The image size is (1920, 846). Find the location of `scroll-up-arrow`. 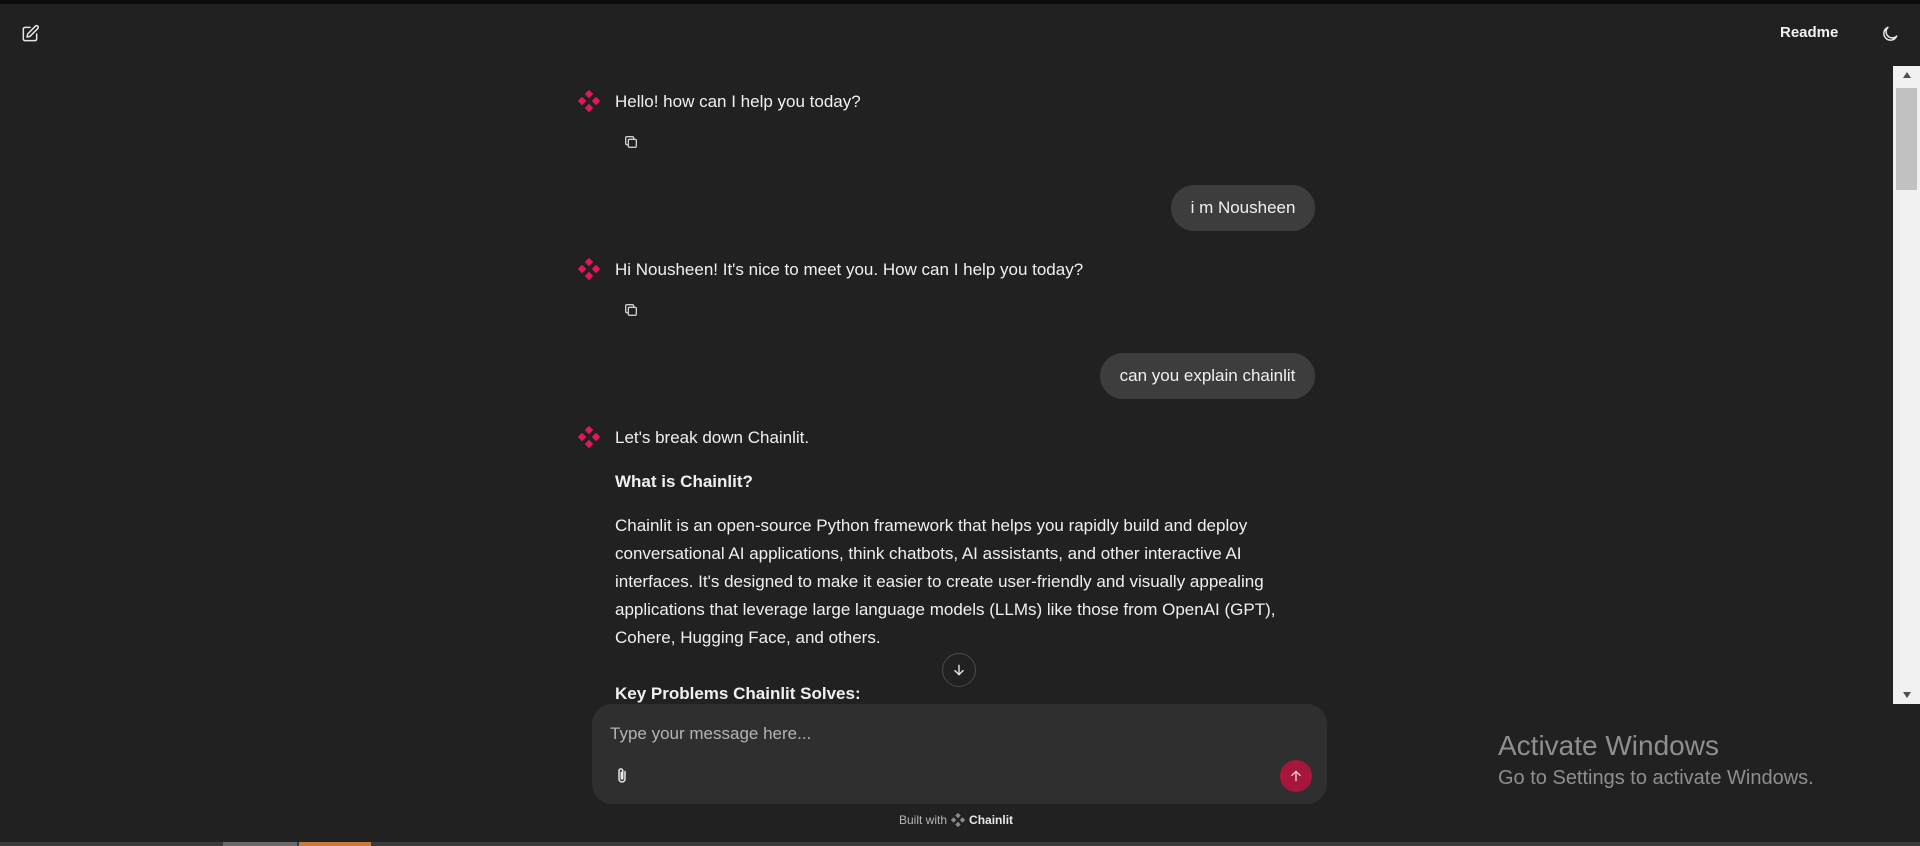

scroll-up-arrow is located at coordinates (1906, 75).